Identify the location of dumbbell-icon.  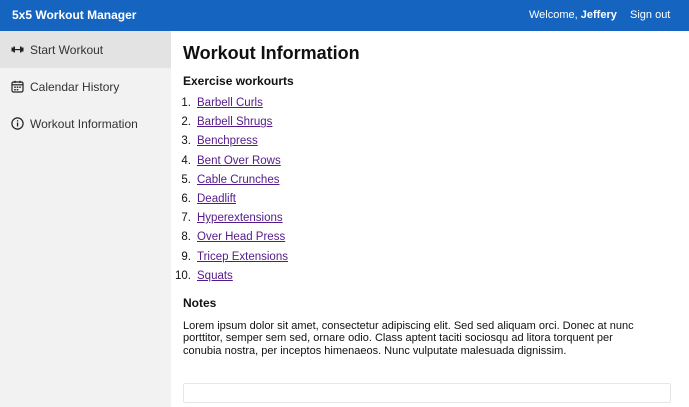
(17, 49).